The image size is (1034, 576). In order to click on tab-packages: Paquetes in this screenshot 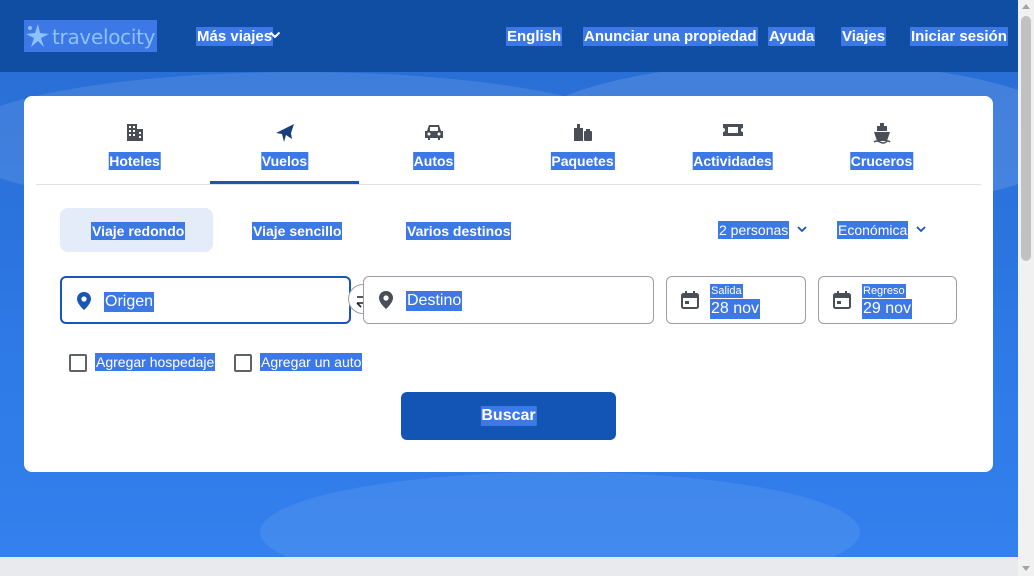, I will do `click(582, 140)`.